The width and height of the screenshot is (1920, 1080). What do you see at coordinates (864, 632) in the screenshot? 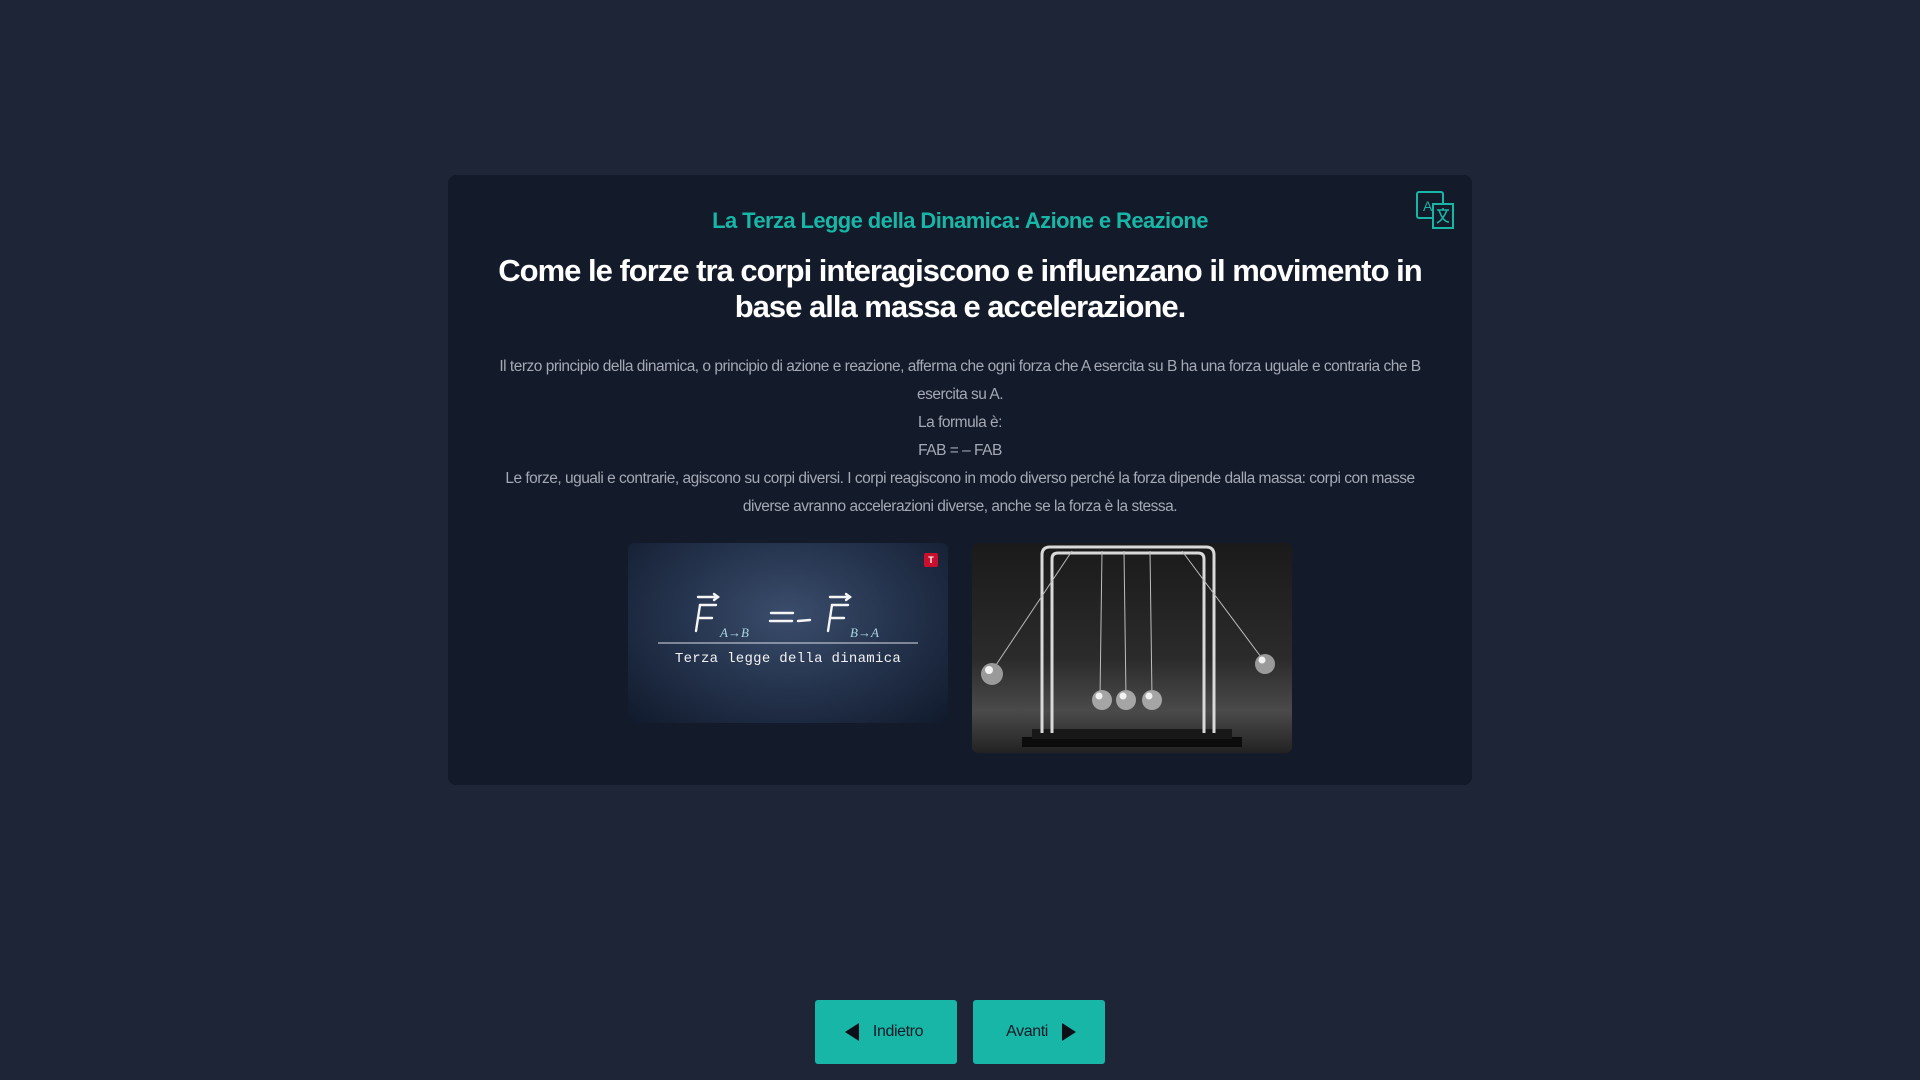
I see `svg-text: B→A` at bounding box center [864, 632].